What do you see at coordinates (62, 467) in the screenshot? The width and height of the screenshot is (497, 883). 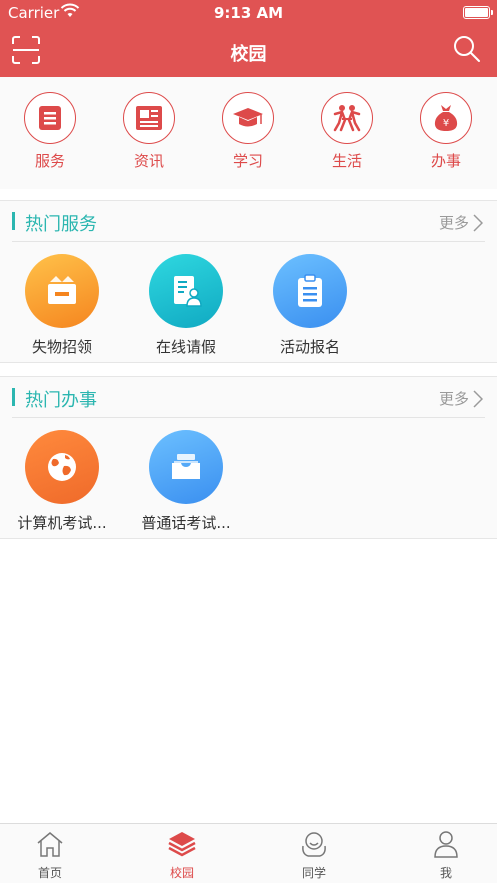 I see `globe-icon` at bounding box center [62, 467].